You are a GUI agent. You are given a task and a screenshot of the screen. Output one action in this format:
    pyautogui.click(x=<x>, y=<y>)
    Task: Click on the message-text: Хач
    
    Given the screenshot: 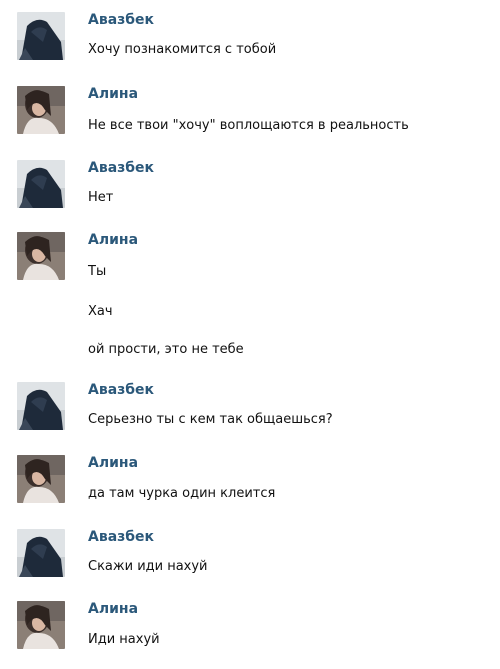 What is the action you would take?
    pyautogui.click(x=100, y=311)
    